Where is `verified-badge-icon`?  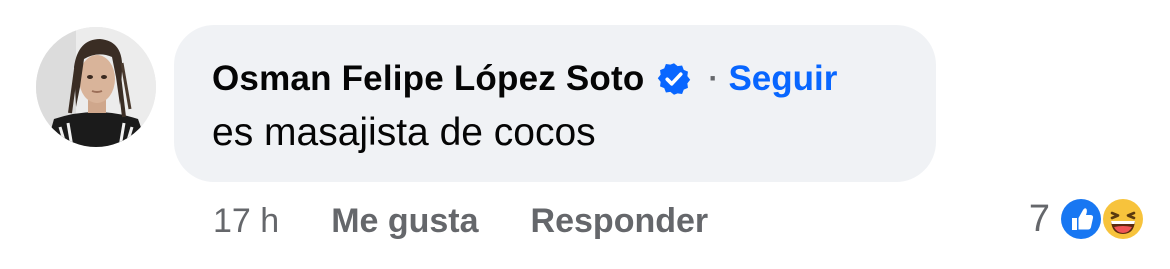
verified-badge-icon is located at coordinates (674, 79).